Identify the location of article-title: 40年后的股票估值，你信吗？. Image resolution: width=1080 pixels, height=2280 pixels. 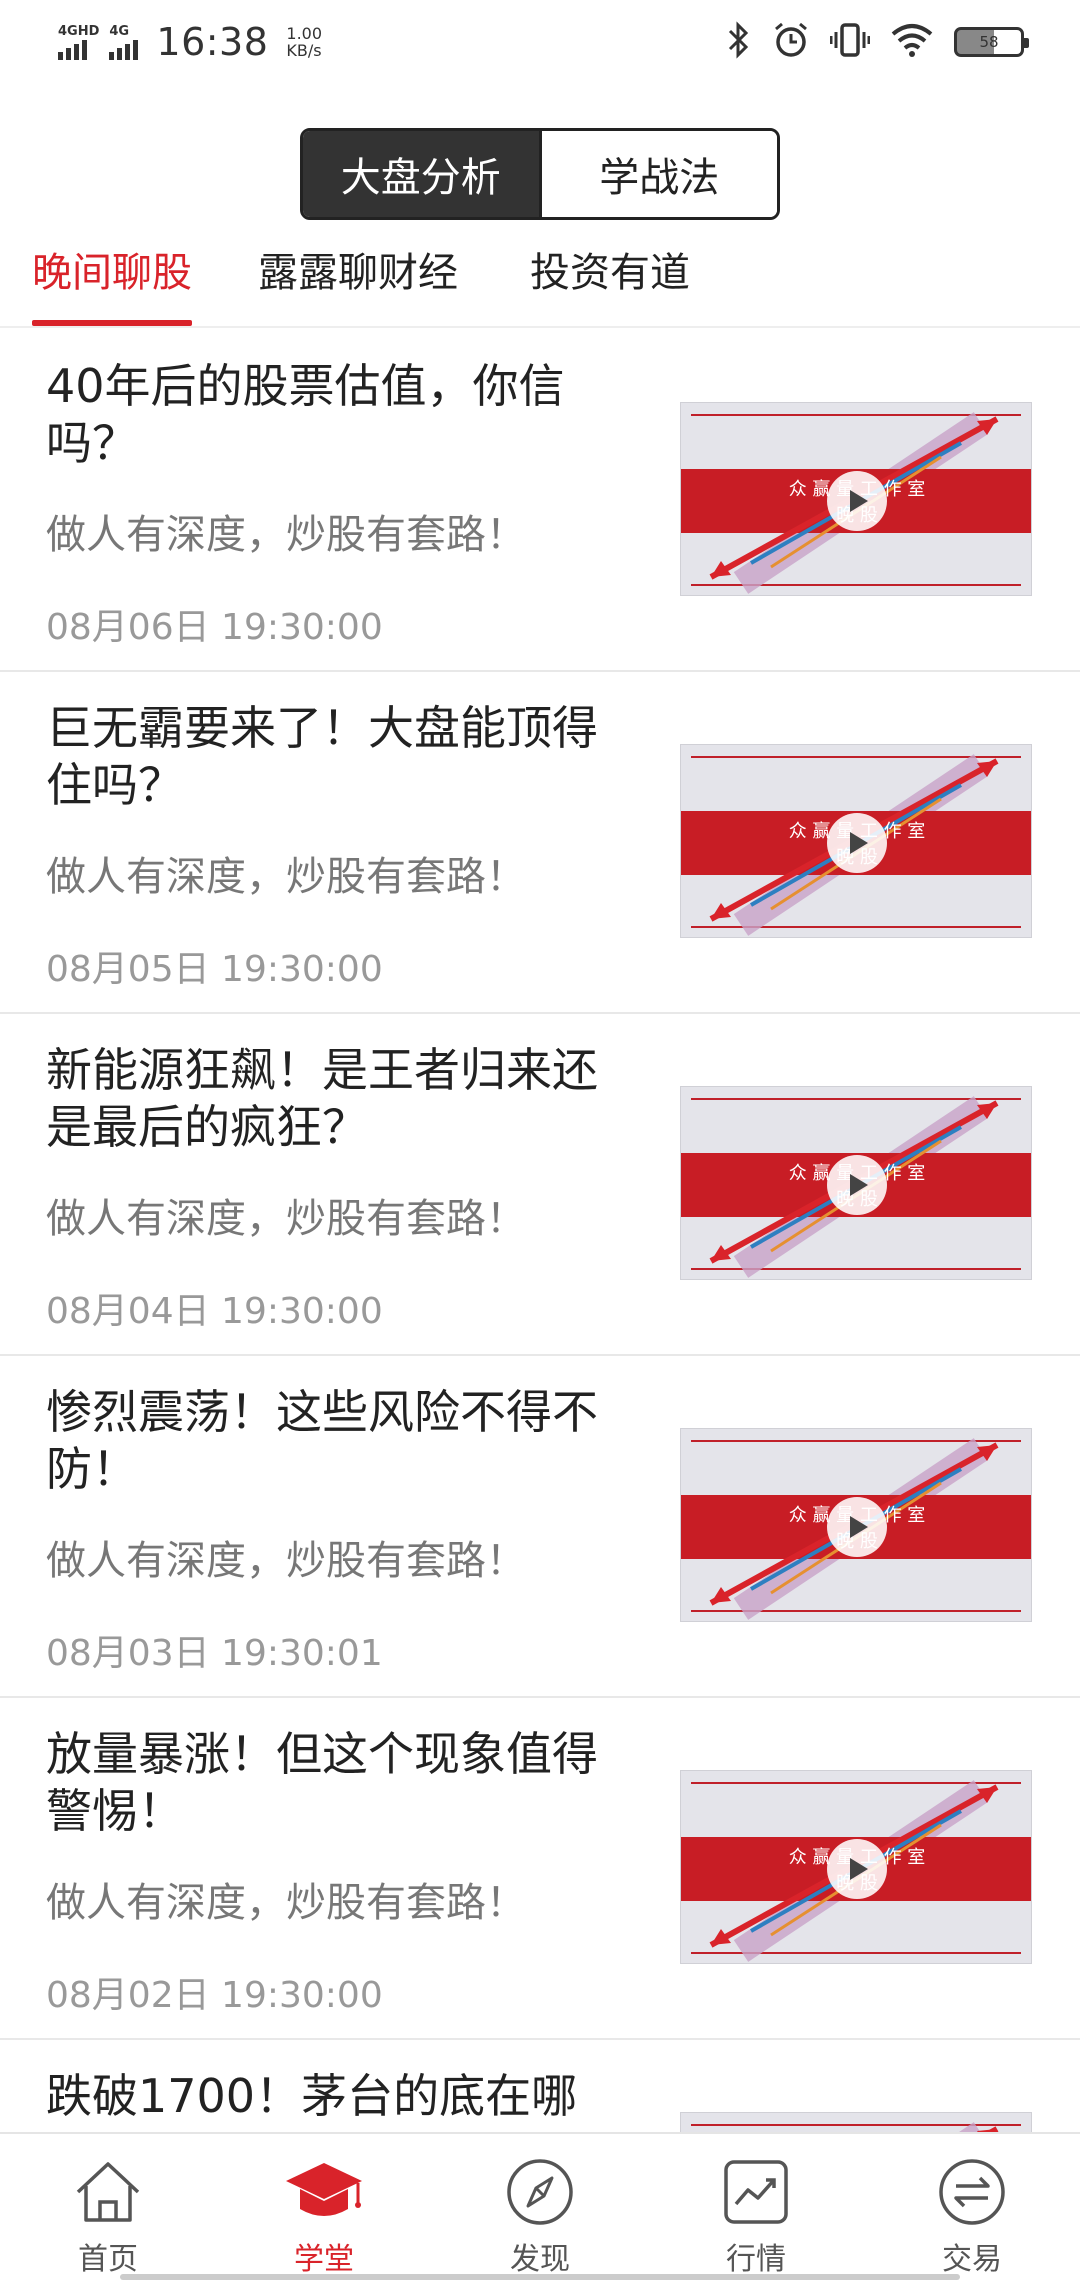
(305, 414).